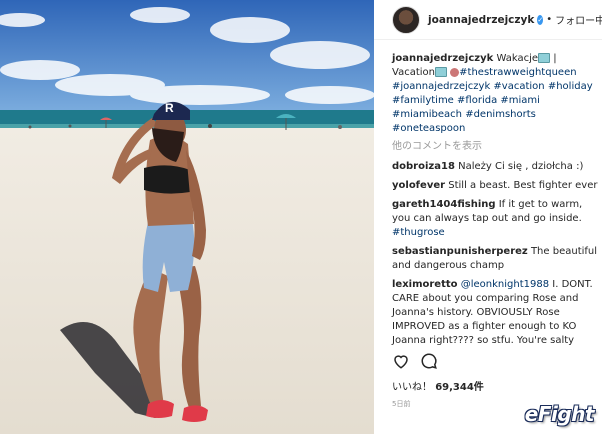 The height and width of the screenshot is (434, 602). What do you see at coordinates (441, 86) in the screenshot?
I see `hashtag: #joannajedrzejczyk` at bounding box center [441, 86].